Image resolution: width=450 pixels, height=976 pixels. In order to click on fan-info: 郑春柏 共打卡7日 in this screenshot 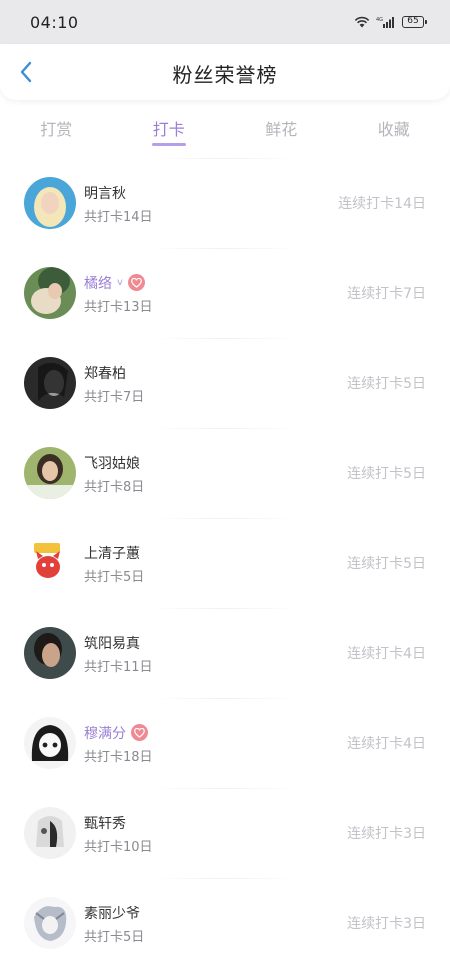, I will do `click(215, 383)`.